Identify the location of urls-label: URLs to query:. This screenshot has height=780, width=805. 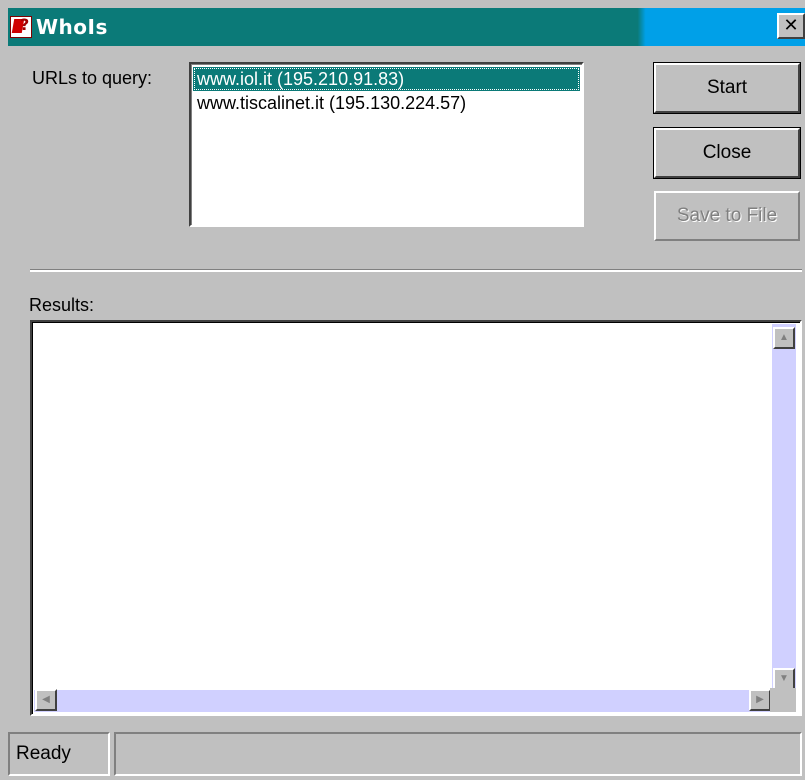
(92, 78).